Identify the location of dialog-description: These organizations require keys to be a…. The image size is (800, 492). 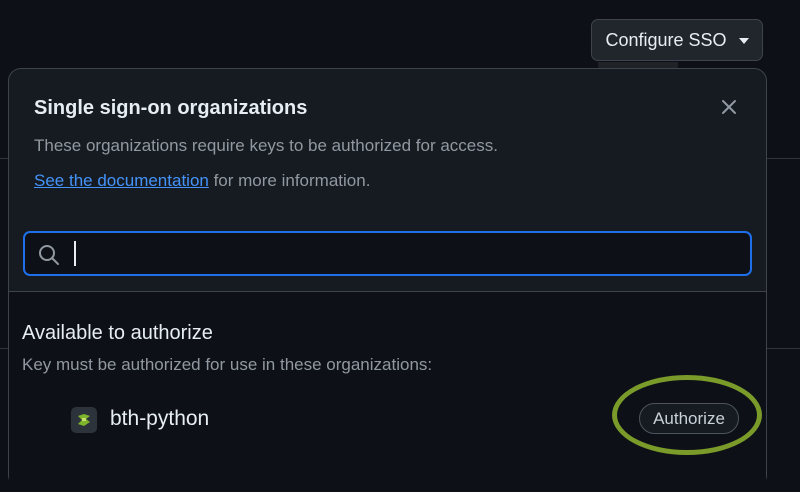
(266, 145).